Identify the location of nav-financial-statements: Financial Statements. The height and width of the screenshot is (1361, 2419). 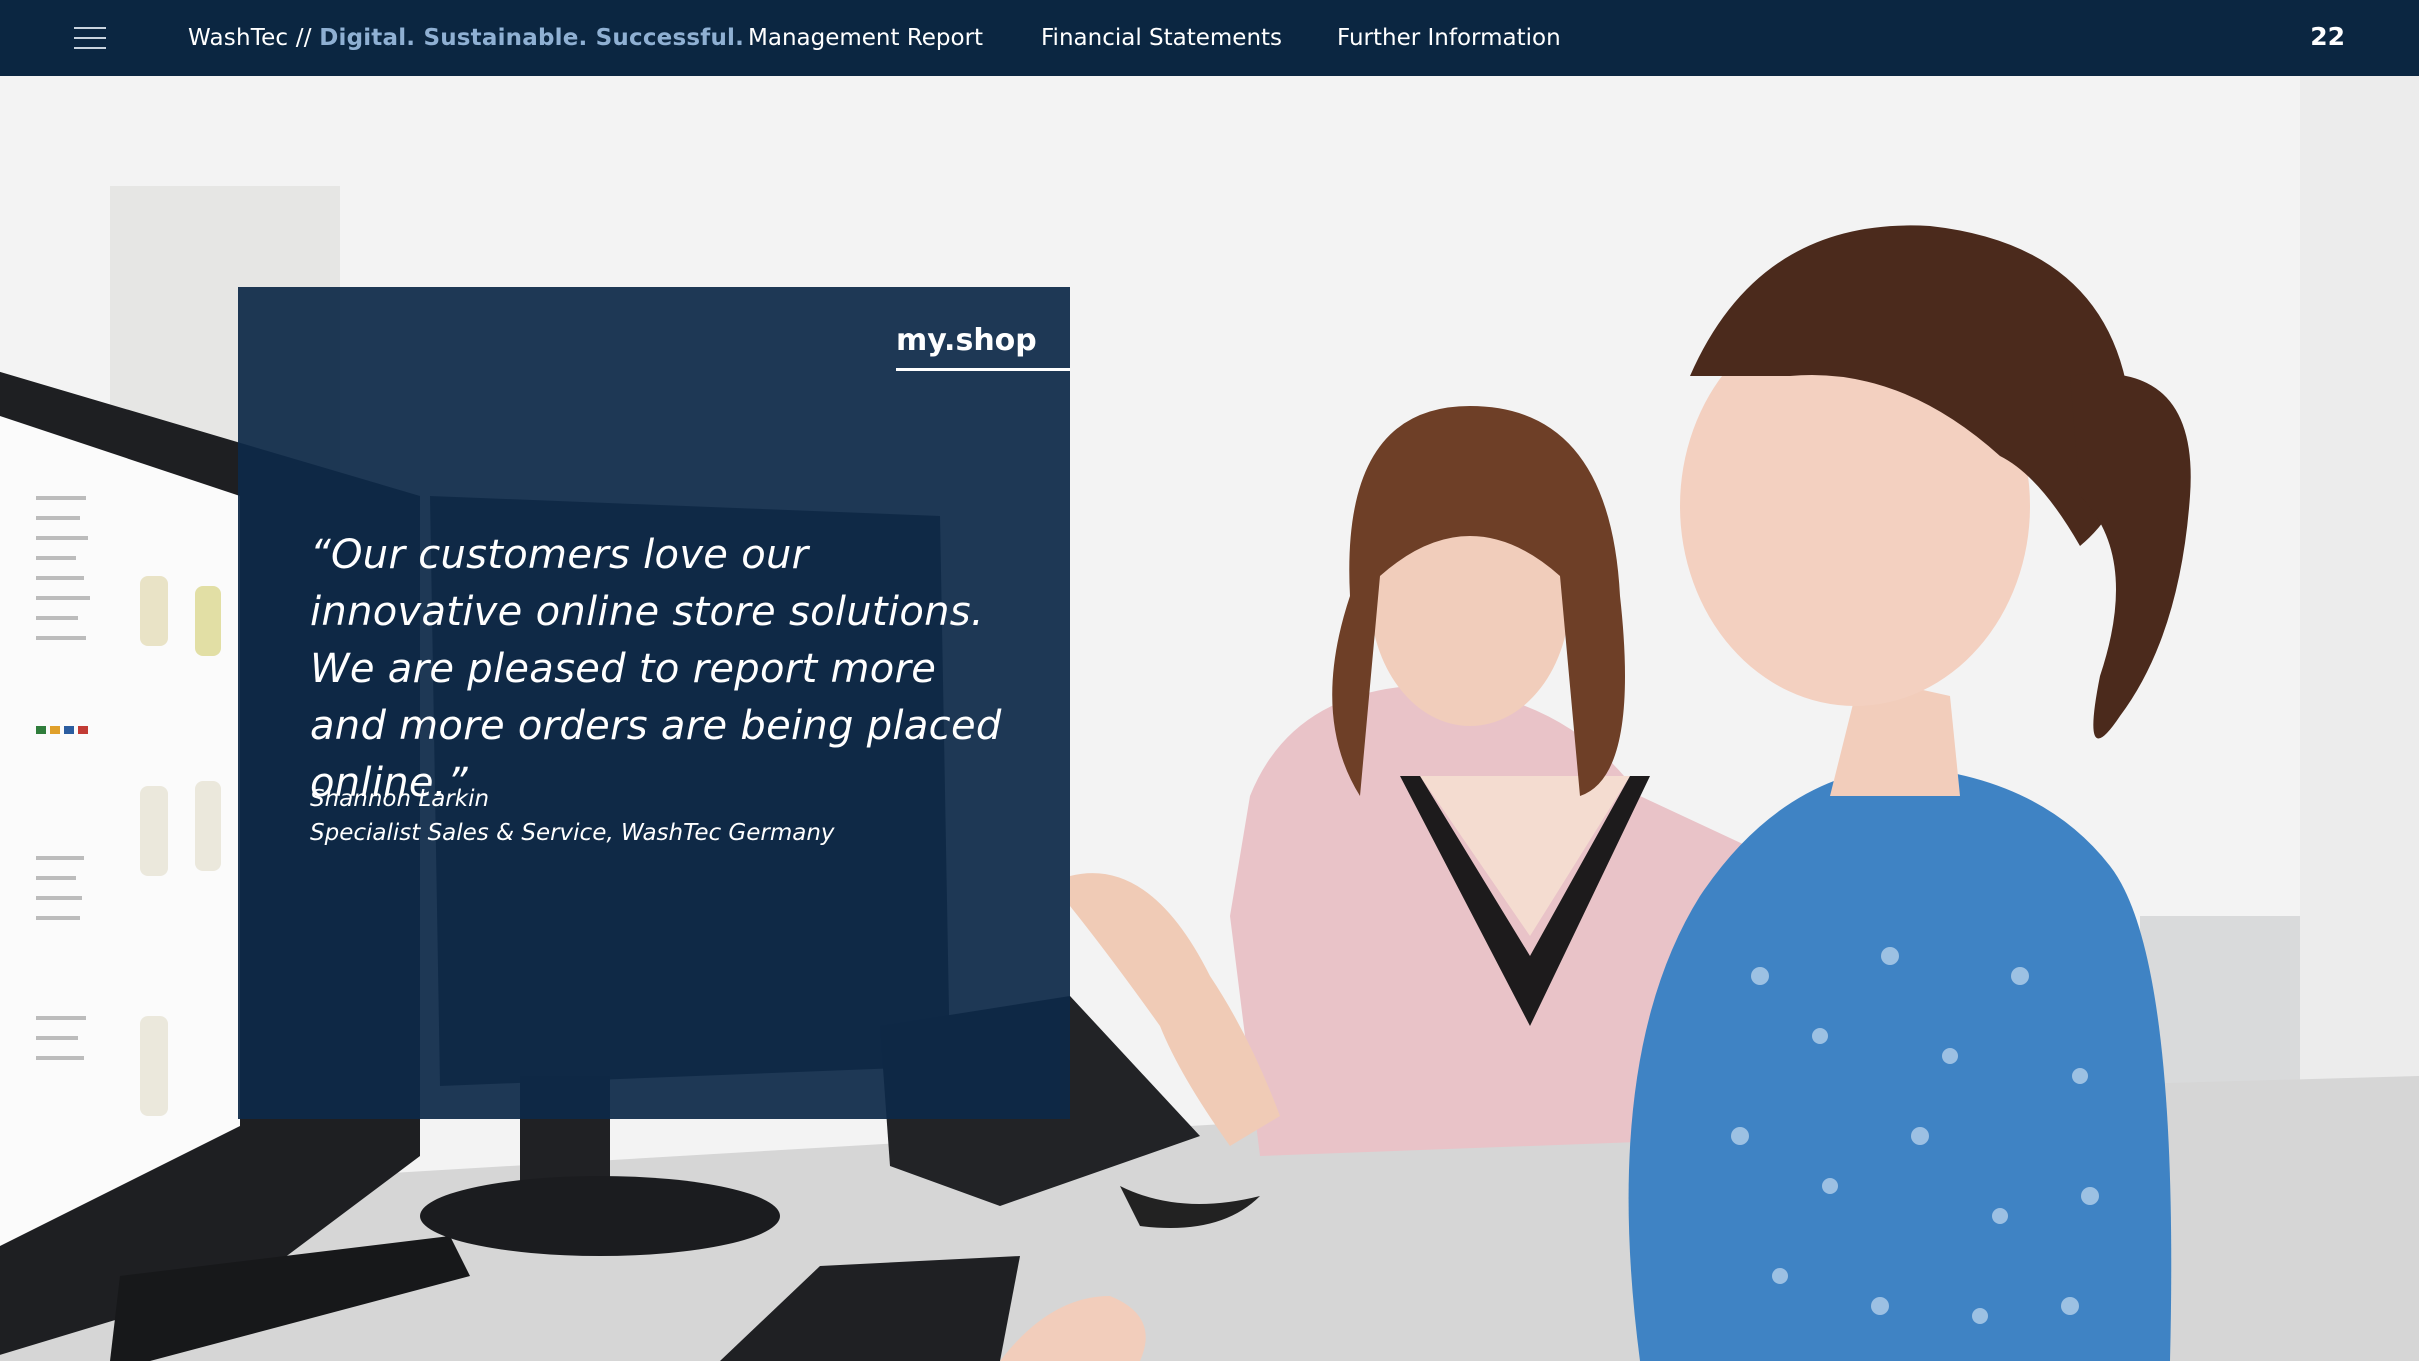
(1161, 38).